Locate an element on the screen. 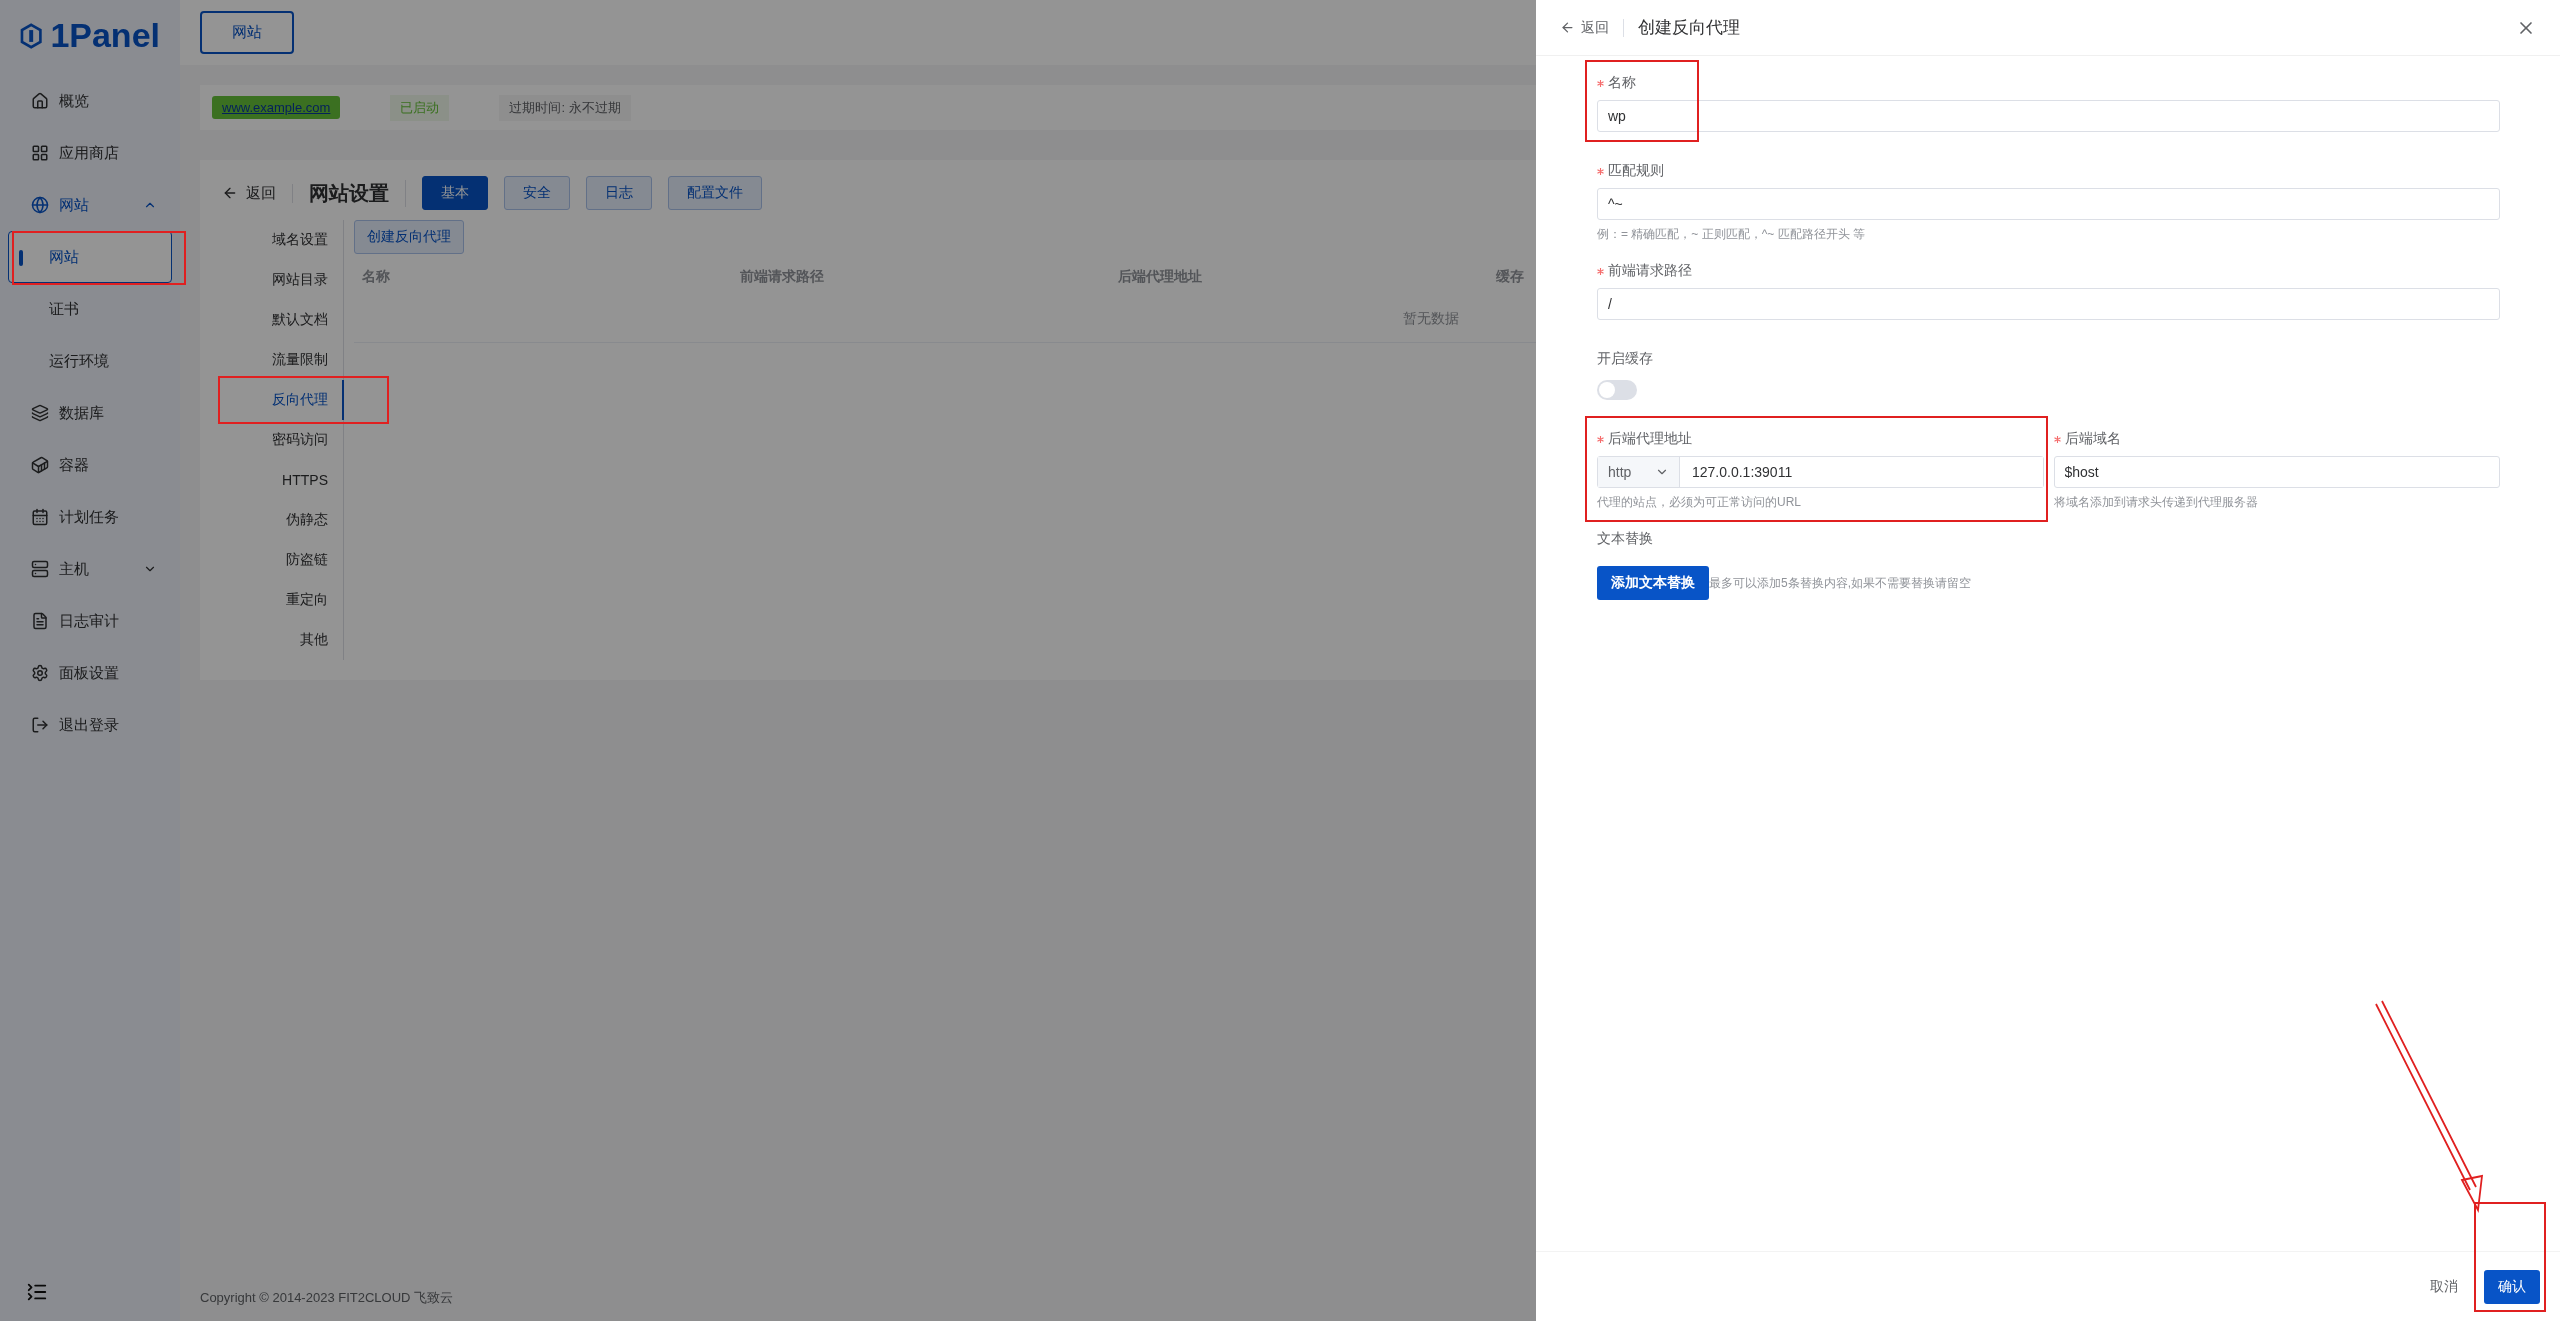 The width and height of the screenshot is (2560, 1321). settings-menu-item: 默认文档 is located at coordinates (283, 320).